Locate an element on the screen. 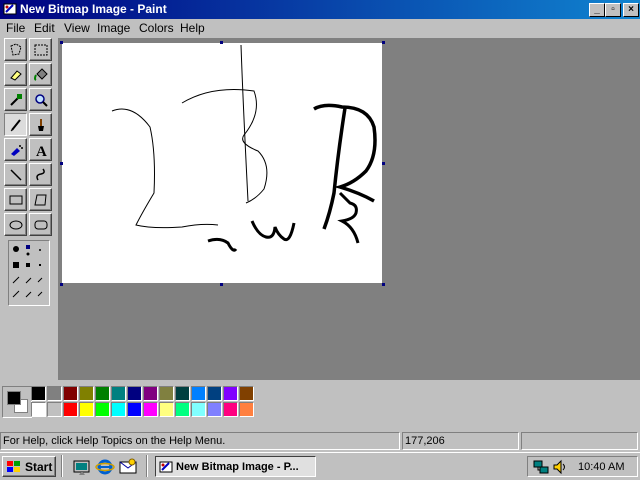 This screenshot has height=480, width=640. rect-select-icon is located at coordinates (40, 49).